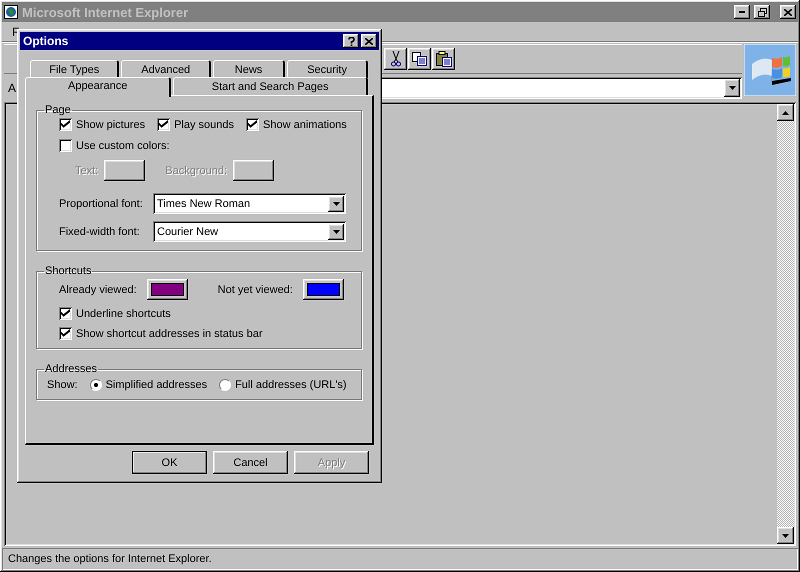 This screenshot has width=800, height=572. Describe the element at coordinates (62, 385) in the screenshot. I see `field-label: Show:` at that location.